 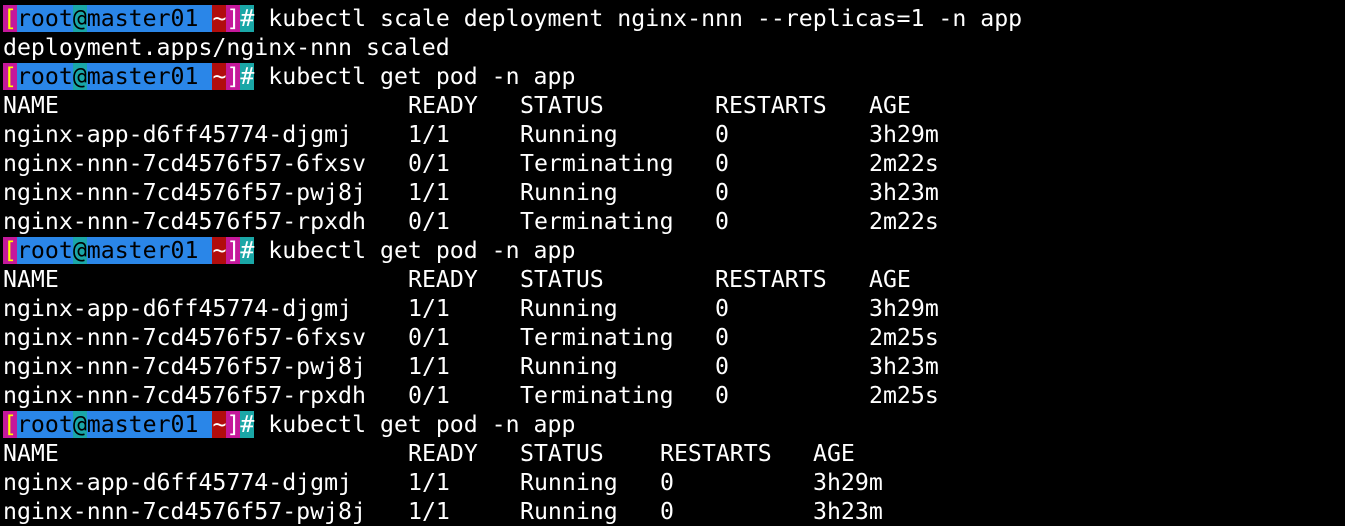 What do you see at coordinates (226, 47) in the screenshot?
I see `command-output: deployment.apps/nginx-nnn scaled` at bounding box center [226, 47].